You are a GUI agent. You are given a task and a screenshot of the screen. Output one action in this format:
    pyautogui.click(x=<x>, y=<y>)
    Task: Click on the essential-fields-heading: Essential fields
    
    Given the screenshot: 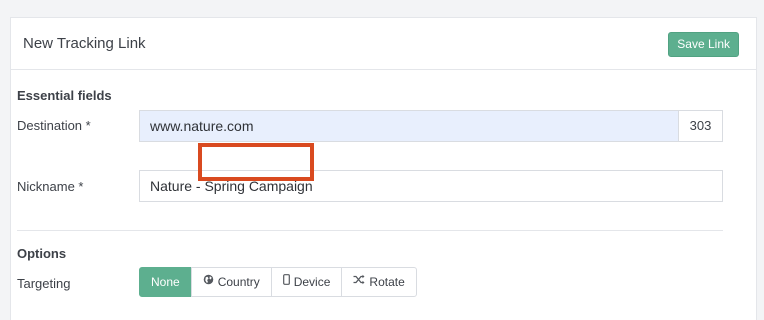 What is the action you would take?
    pyautogui.click(x=64, y=95)
    